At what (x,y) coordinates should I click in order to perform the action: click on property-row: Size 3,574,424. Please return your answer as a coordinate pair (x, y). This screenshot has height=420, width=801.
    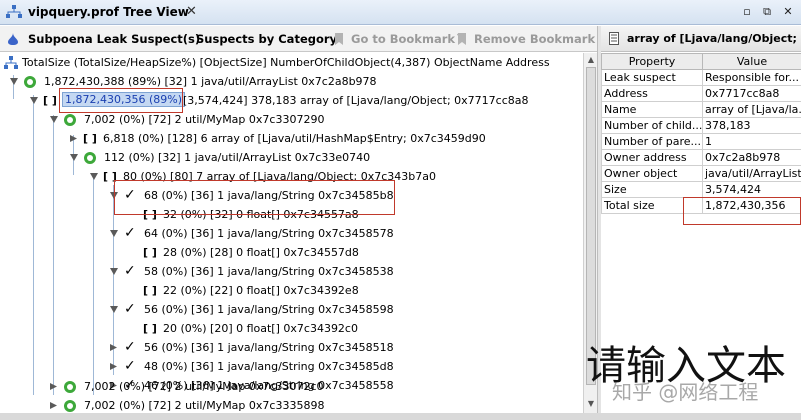
    Looking at the image, I should click on (701, 189).